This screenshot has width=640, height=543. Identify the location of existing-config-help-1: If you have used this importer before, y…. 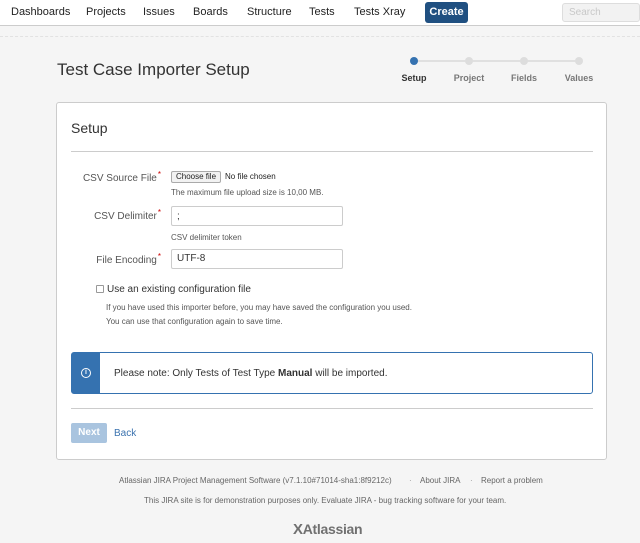
(259, 307).